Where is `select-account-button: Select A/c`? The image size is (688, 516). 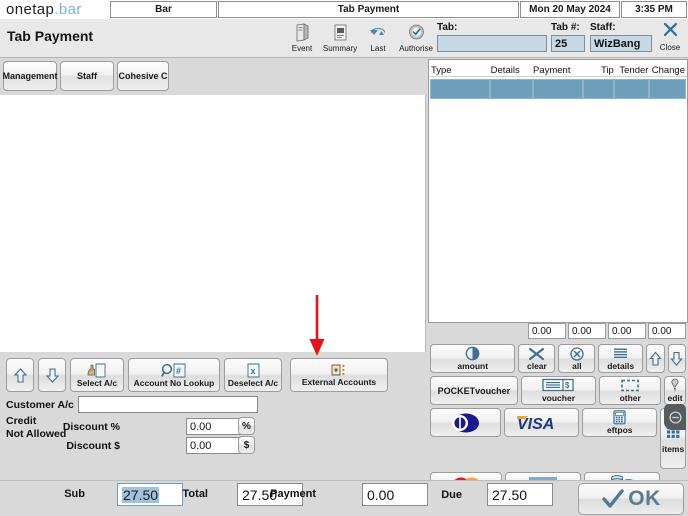 select-account-button: Select A/c is located at coordinates (97, 375).